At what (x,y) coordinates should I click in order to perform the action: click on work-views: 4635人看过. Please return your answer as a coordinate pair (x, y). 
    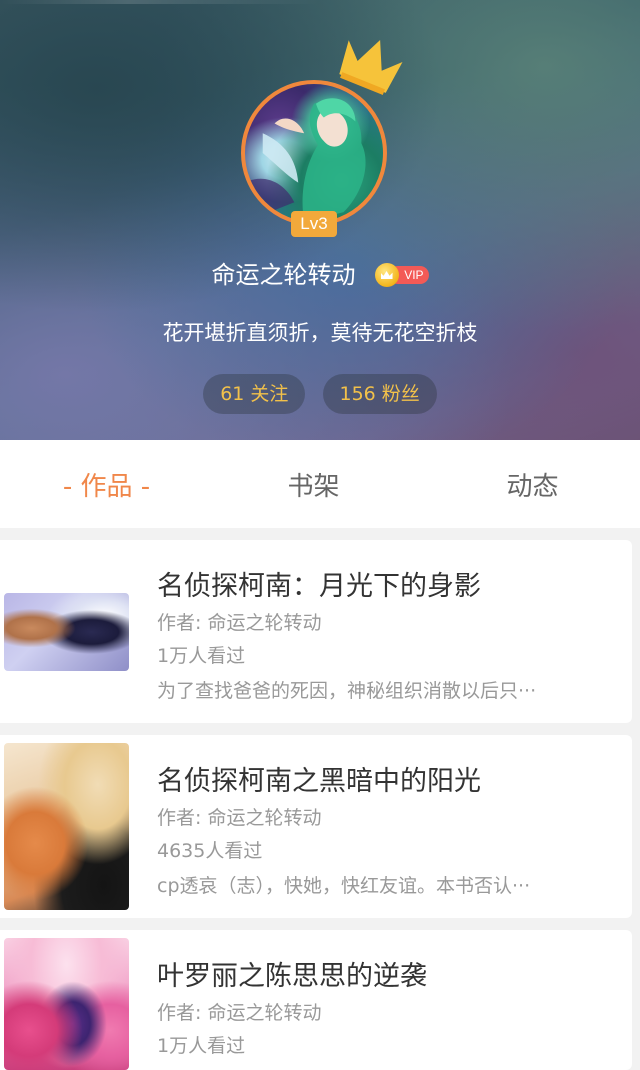
    Looking at the image, I should click on (210, 851).